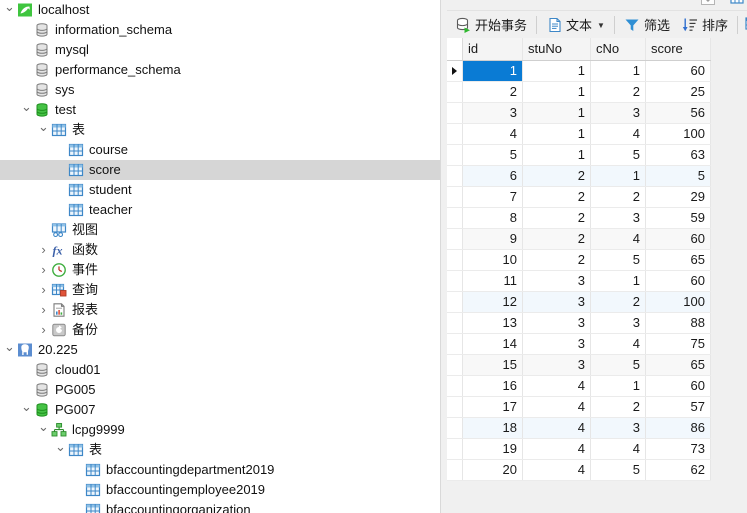 This screenshot has height=513, width=747. Describe the element at coordinates (220, 350) in the screenshot. I see `tree-item-20-225: 20.225` at that location.